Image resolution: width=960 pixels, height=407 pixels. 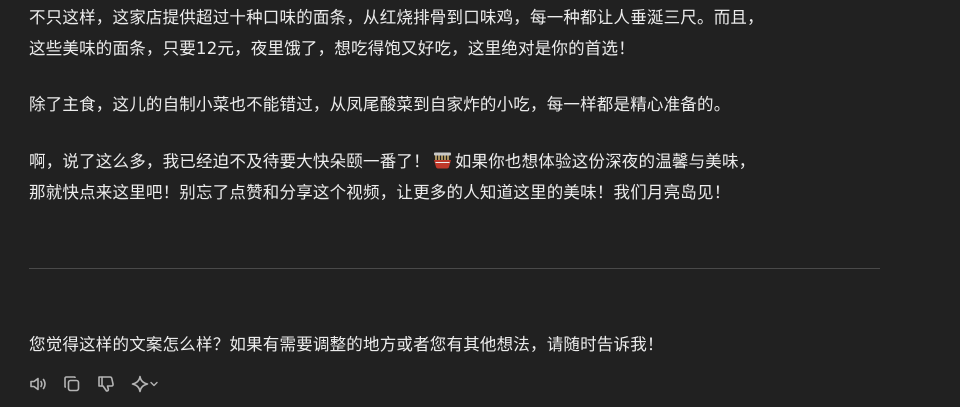 What do you see at coordinates (605, 161) in the screenshot?
I see `paragraph-3-text-after-emoji: 如果你也想体验这份深夜的温馨与美味，` at bounding box center [605, 161].